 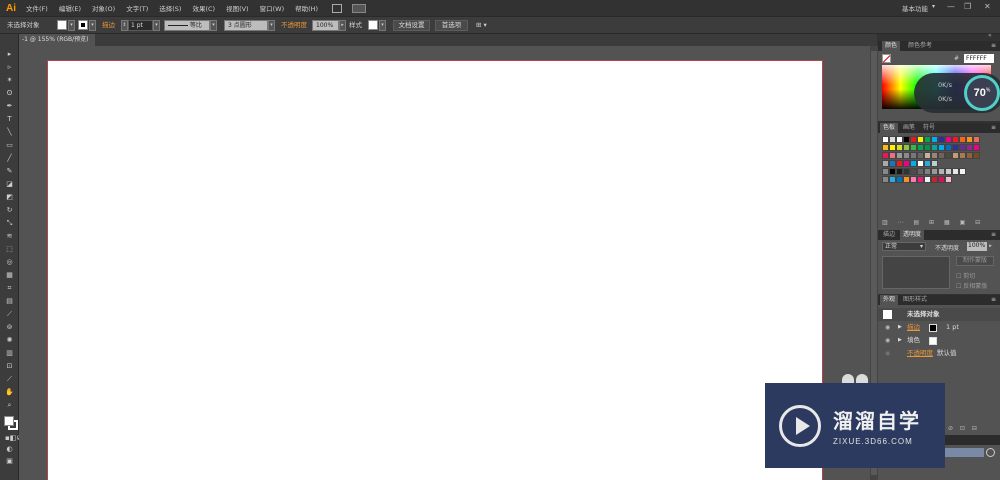 I want to click on document-setup-button: 文档设置, so click(x=411, y=25).